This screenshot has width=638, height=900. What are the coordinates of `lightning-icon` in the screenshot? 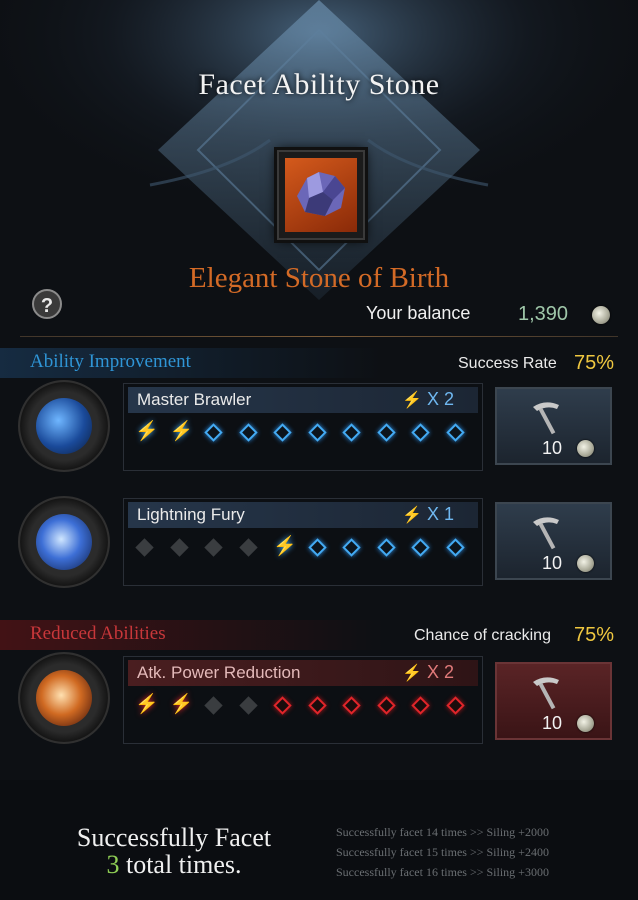 It's located at (64, 542).